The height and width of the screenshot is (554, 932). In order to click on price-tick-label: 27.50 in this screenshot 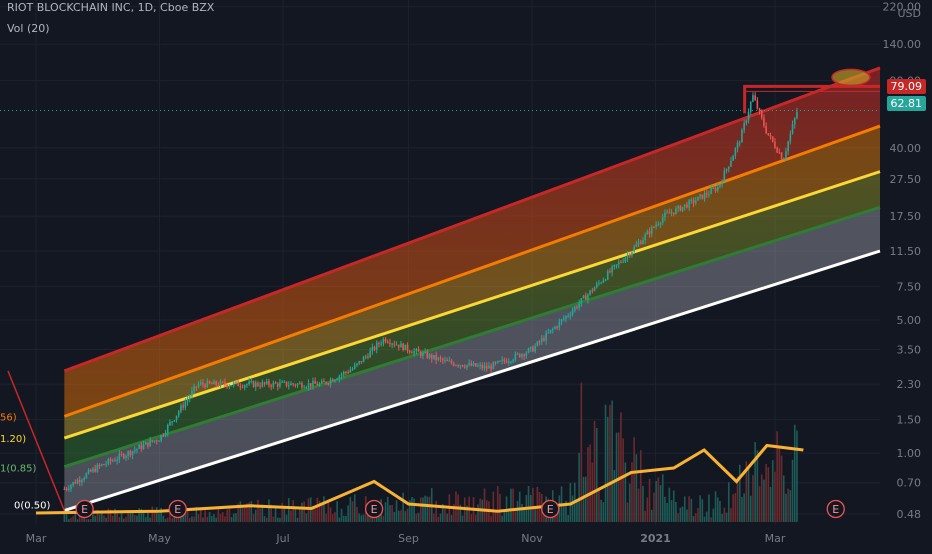, I will do `click(906, 179)`.